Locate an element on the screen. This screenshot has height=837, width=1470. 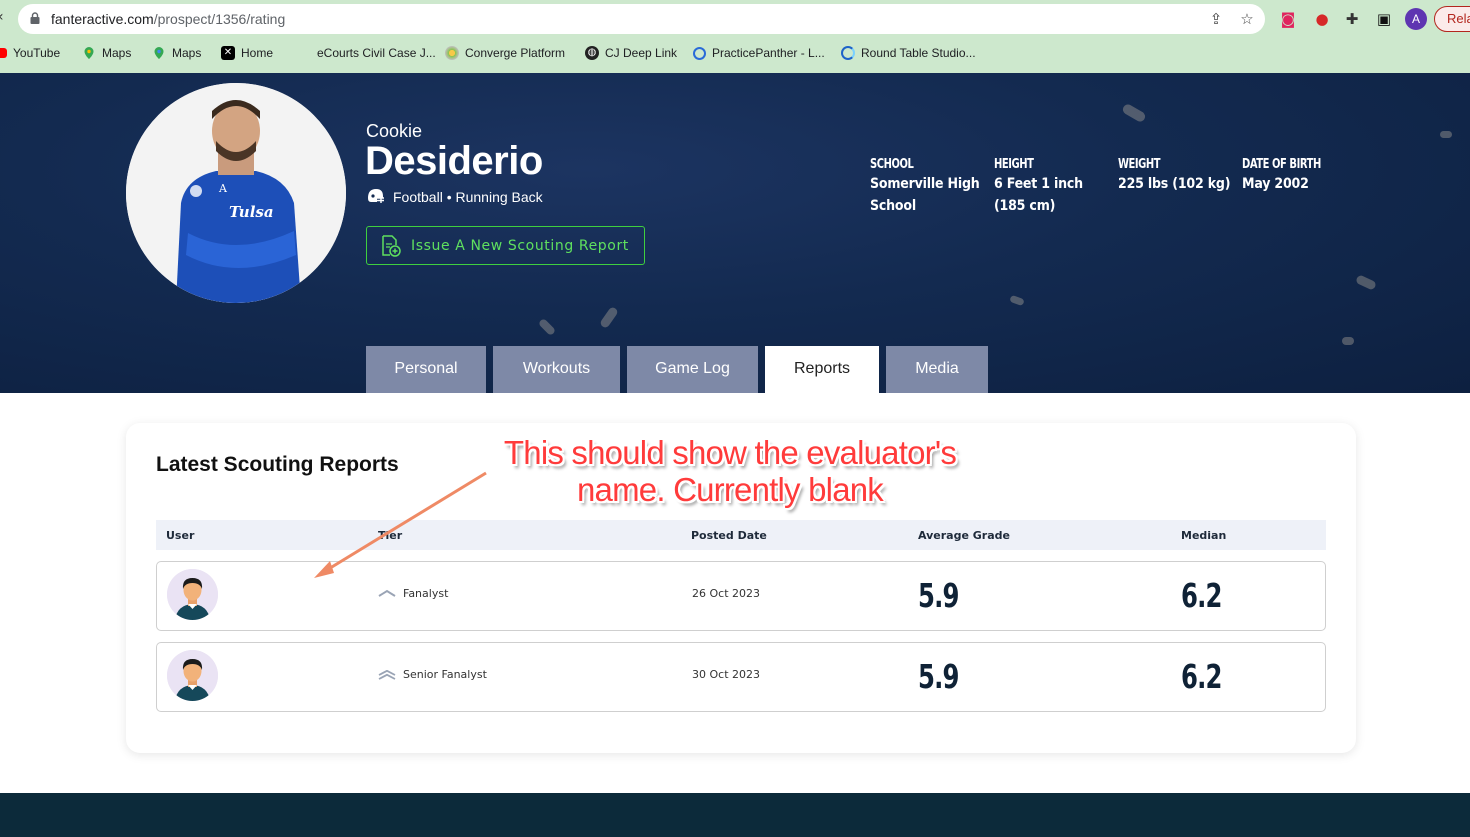
bookmark-label: CJ Deep Link is located at coordinates (641, 53).